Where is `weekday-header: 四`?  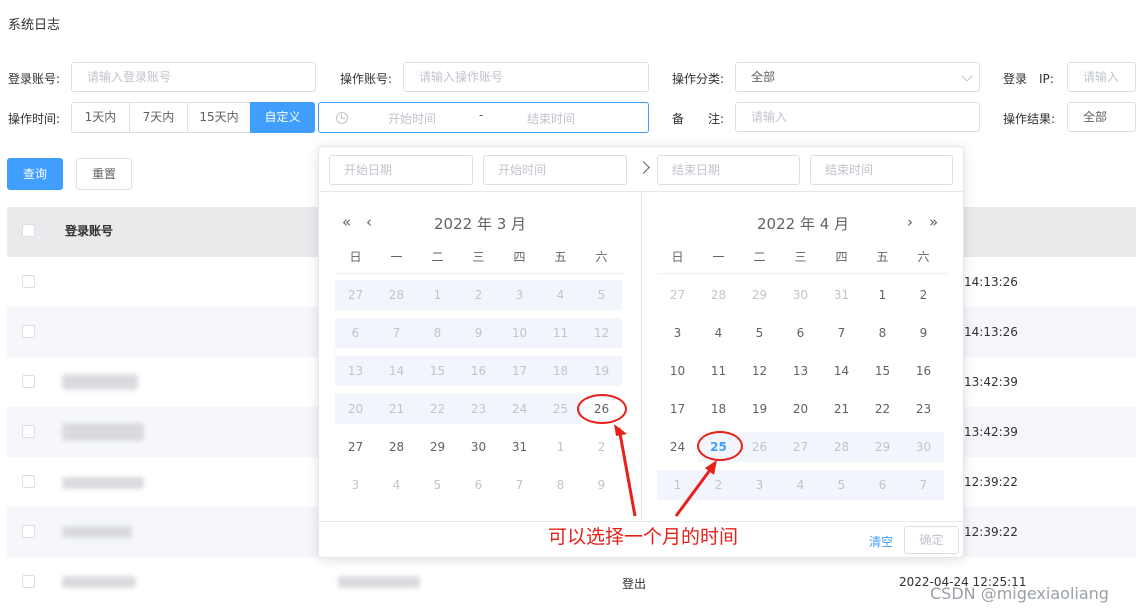
weekday-header: 四 is located at coordinates (841, 257).